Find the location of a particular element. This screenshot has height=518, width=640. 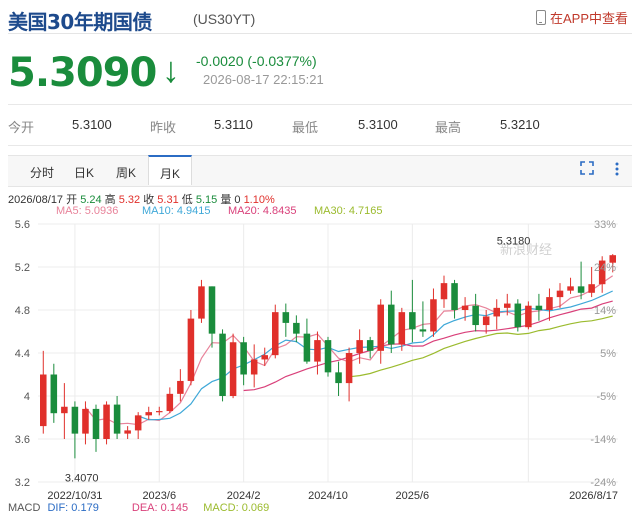

y-tick-label: 5.2 is located at coordinates (22, 268).